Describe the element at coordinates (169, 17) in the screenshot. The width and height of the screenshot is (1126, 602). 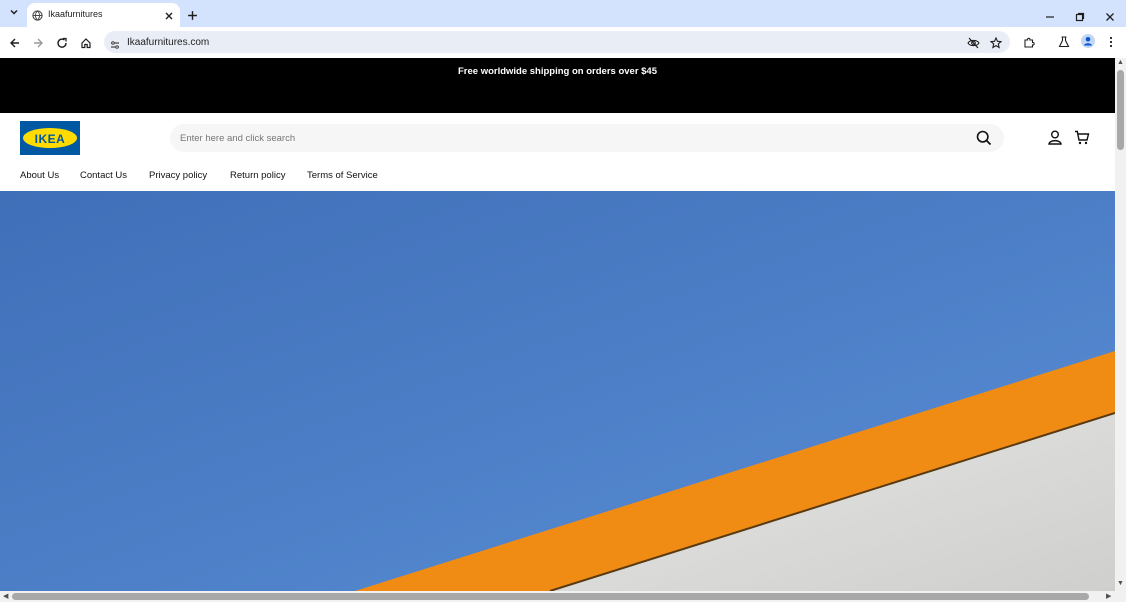
I see `close-tab-icon` at that location.